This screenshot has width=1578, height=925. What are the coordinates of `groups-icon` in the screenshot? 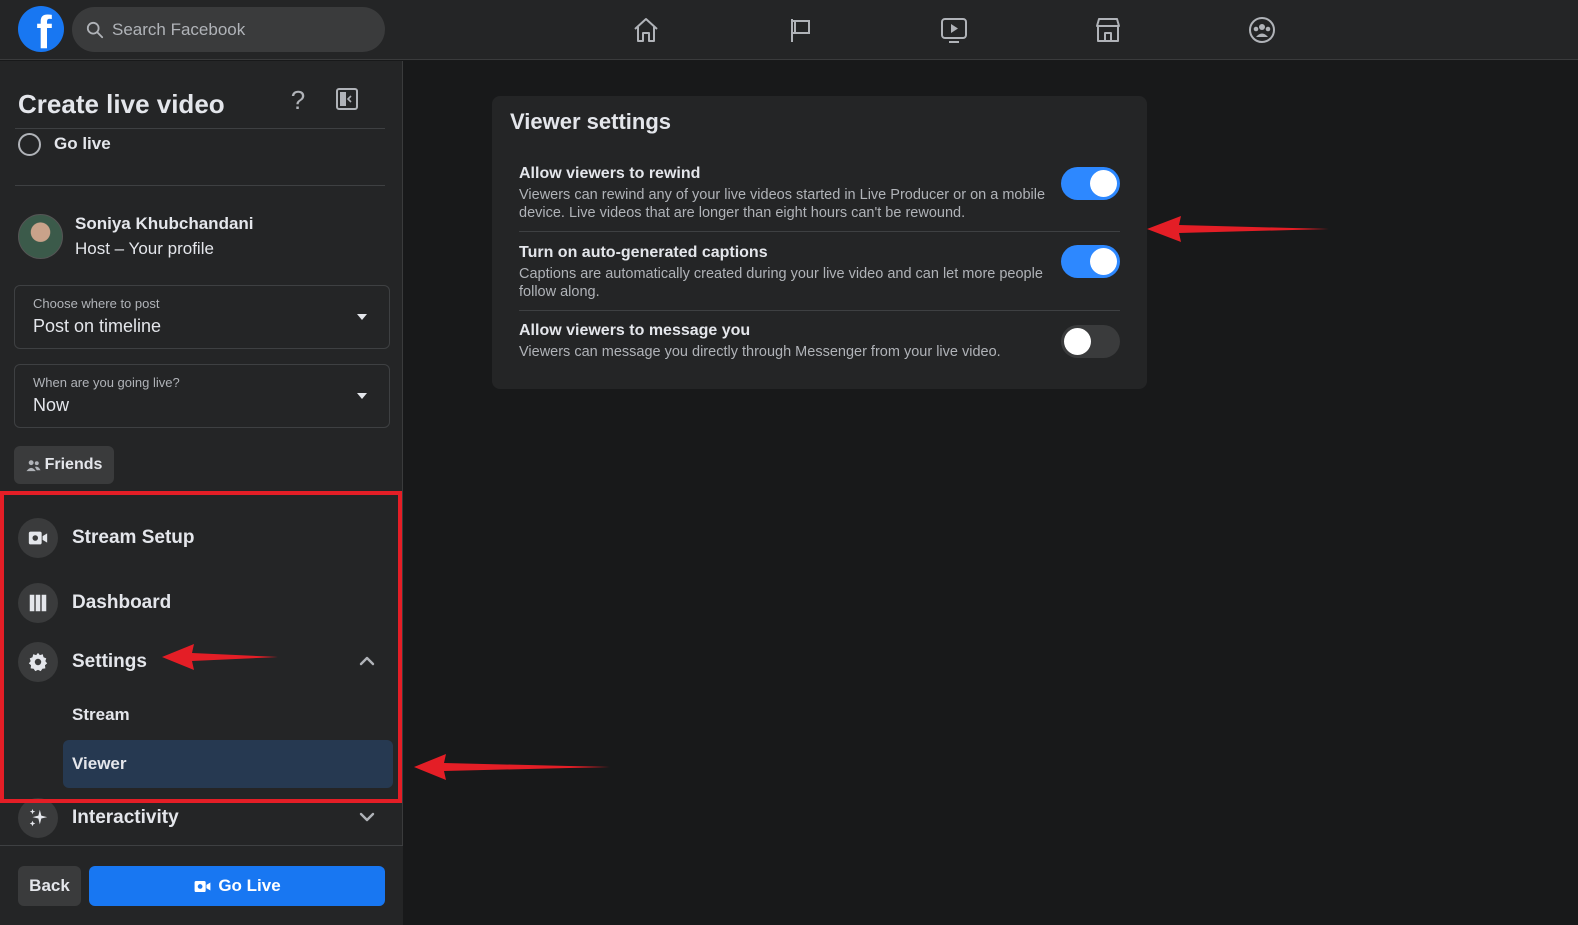 It's located at (1262, 30).